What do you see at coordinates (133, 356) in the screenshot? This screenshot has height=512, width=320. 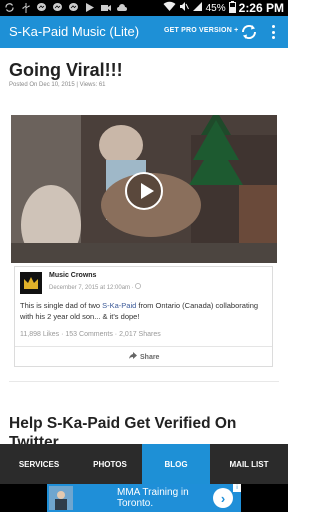 I see `share-icon` at bounding box center [133, 356].